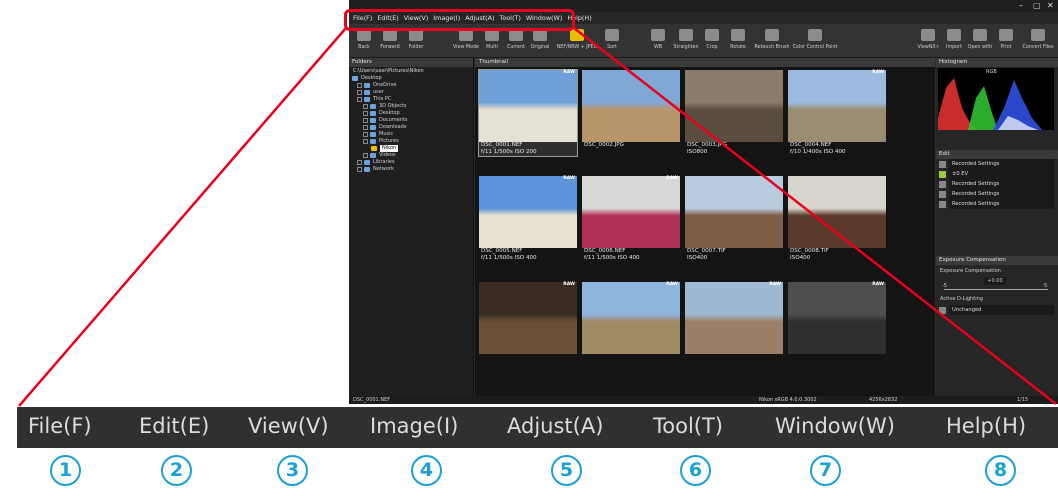  I want to click on tree-item: Downloads, so click(411, 127).